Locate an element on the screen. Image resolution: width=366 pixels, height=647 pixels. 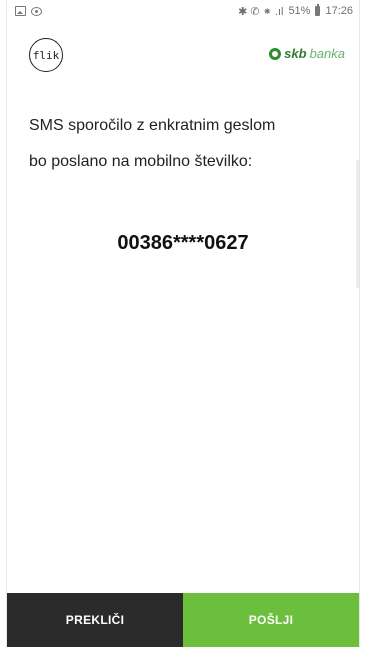
scrollbar is located at coordinates (357, 224).